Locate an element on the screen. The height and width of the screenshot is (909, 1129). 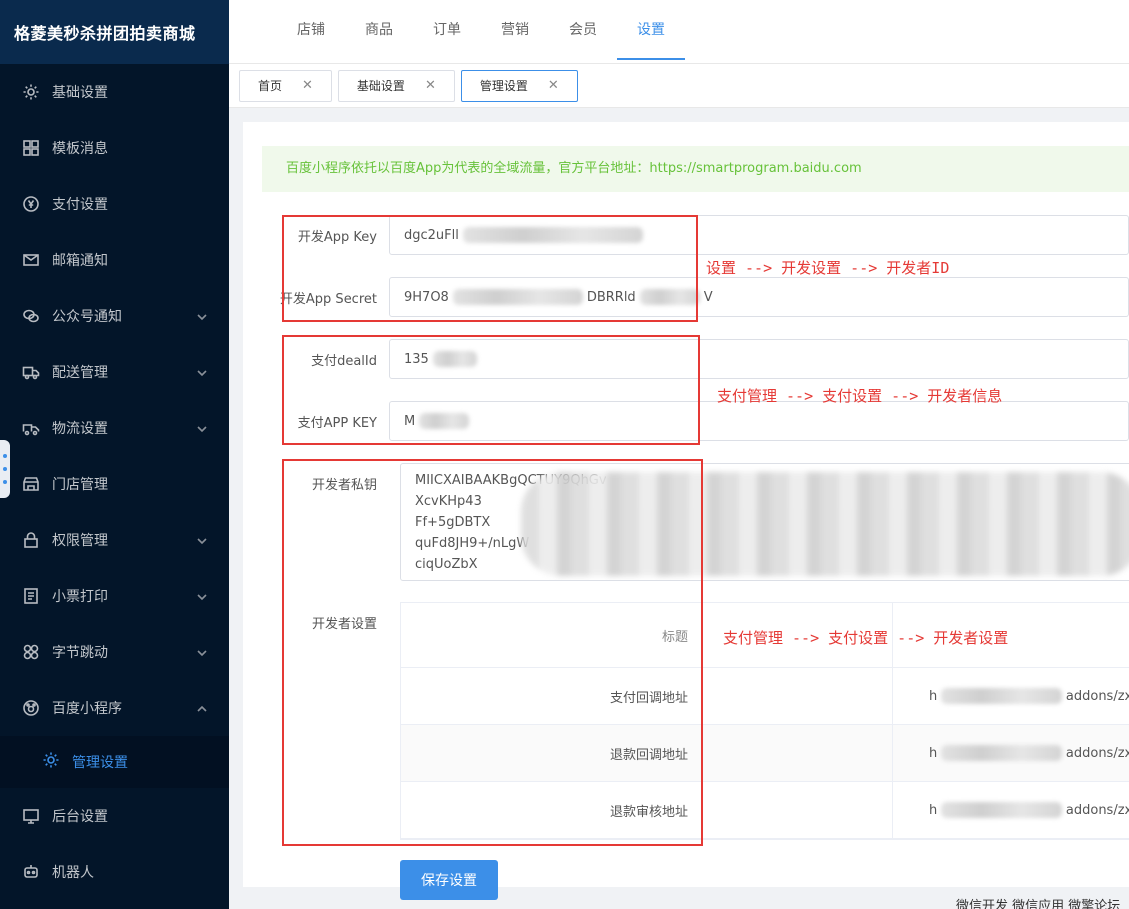
sidebar-item-label: 百度小程序 is located at coordinates (87, 709).